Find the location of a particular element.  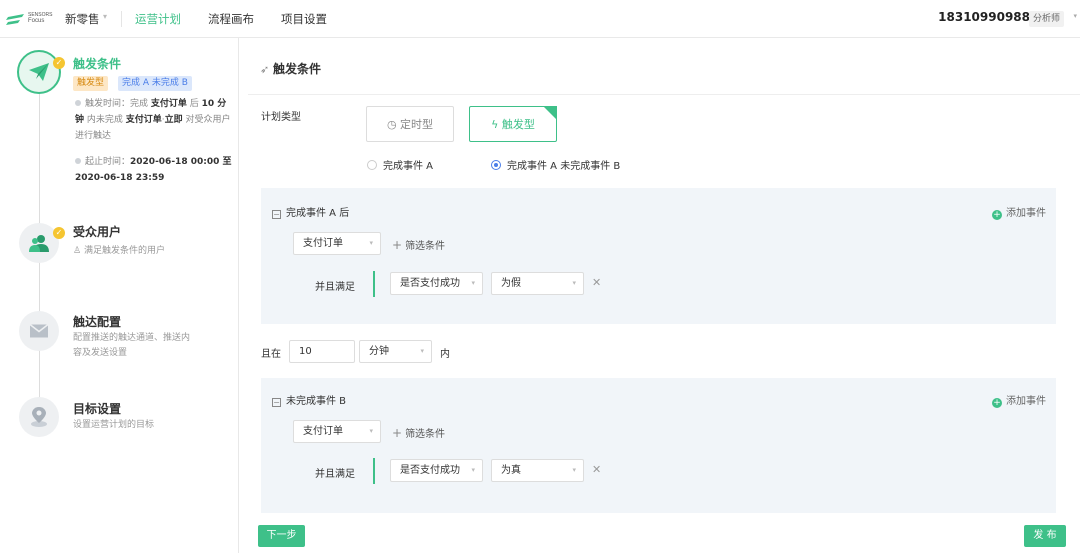

step-desc-reach: 配置推送的触达通道、推送内容及发送设置 is located at coordinates (132, 345).